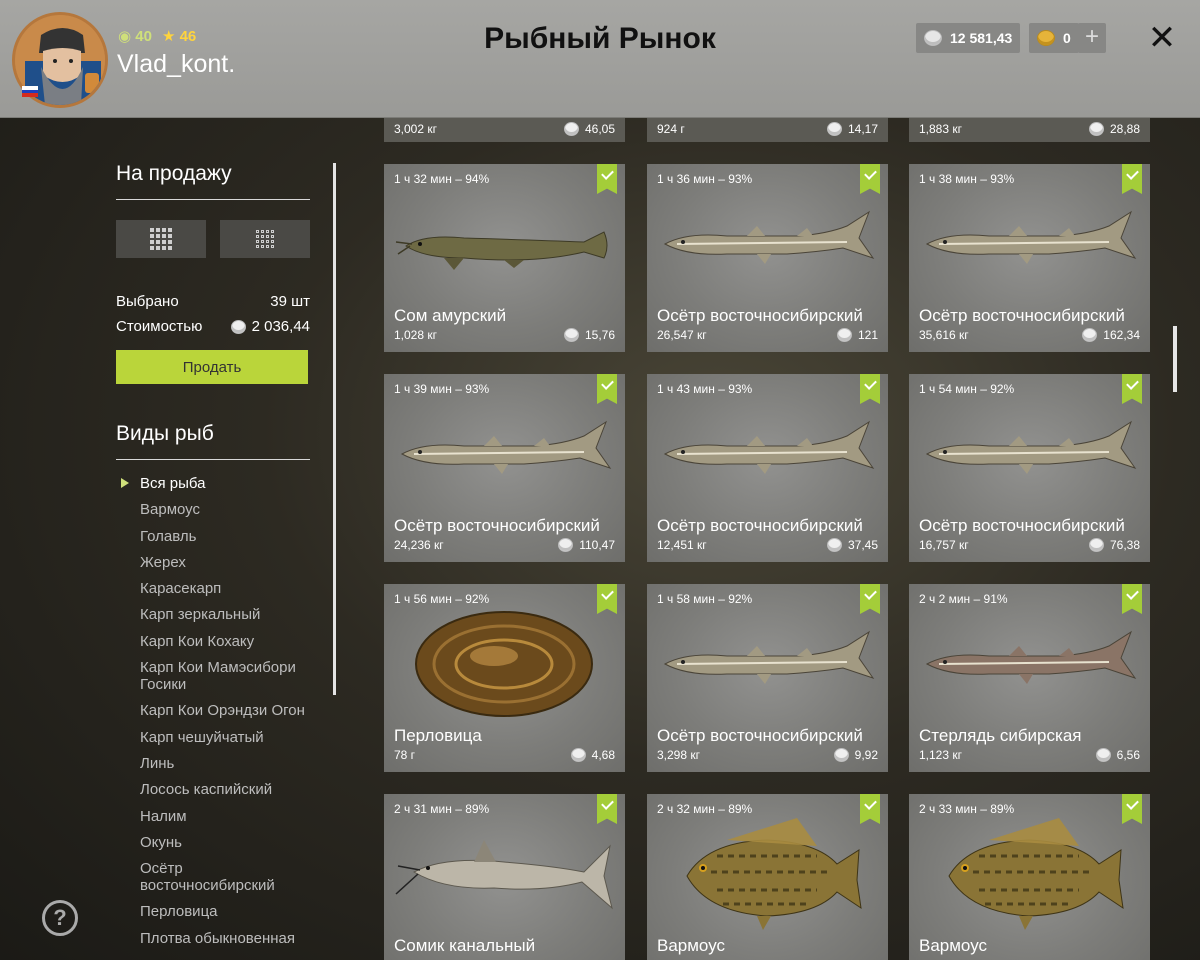 Image resolution: width=1200 pixels, height=960 pixels. I want to click on card-weight: 12,451 кг, so click(682, 545).